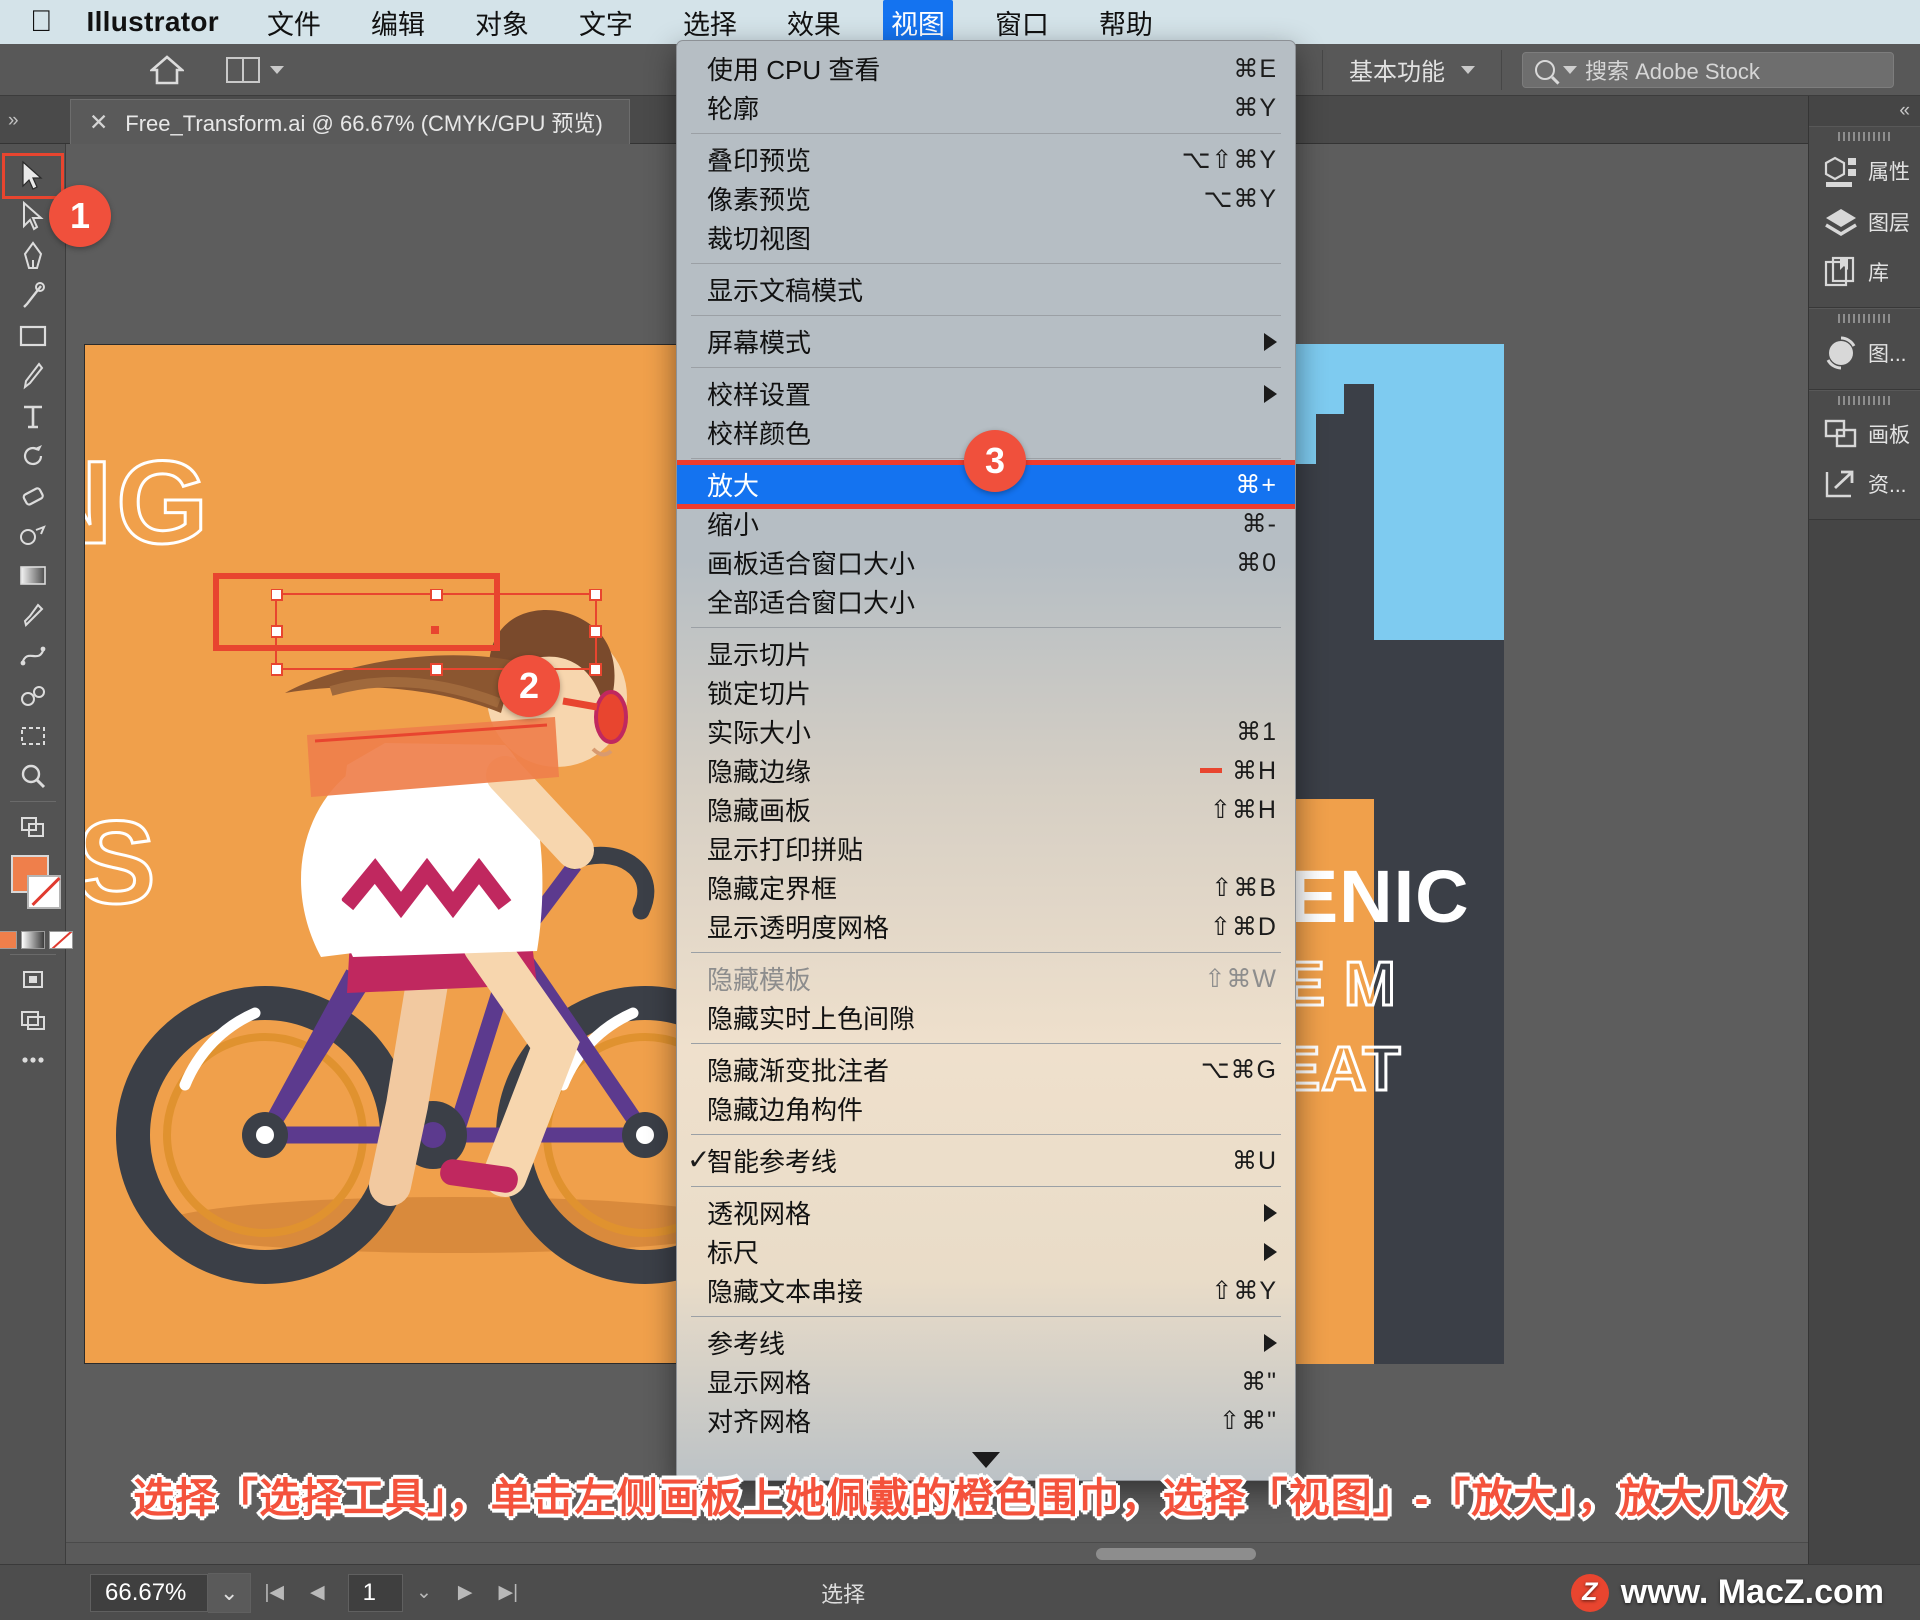 This screenshot has height=1620, width=1920. I want to click on menu-item-smart-guides: ✓ 智能参考线 ⌘U, so click(986, 1160).